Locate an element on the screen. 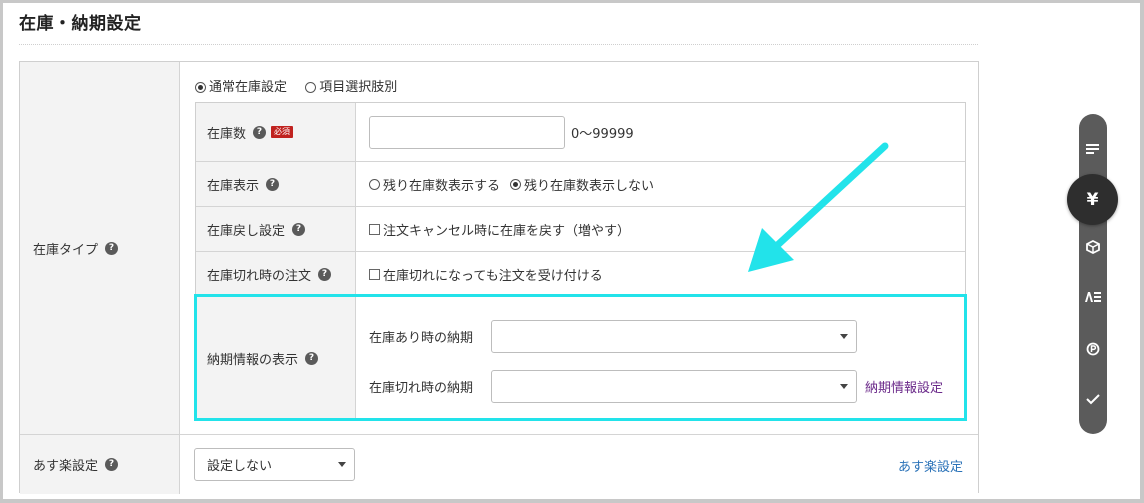 Image resolution: width=1144 pixels, height=503 pixels. out-of-stock-delivery-select is located at coordinates (674, 386).